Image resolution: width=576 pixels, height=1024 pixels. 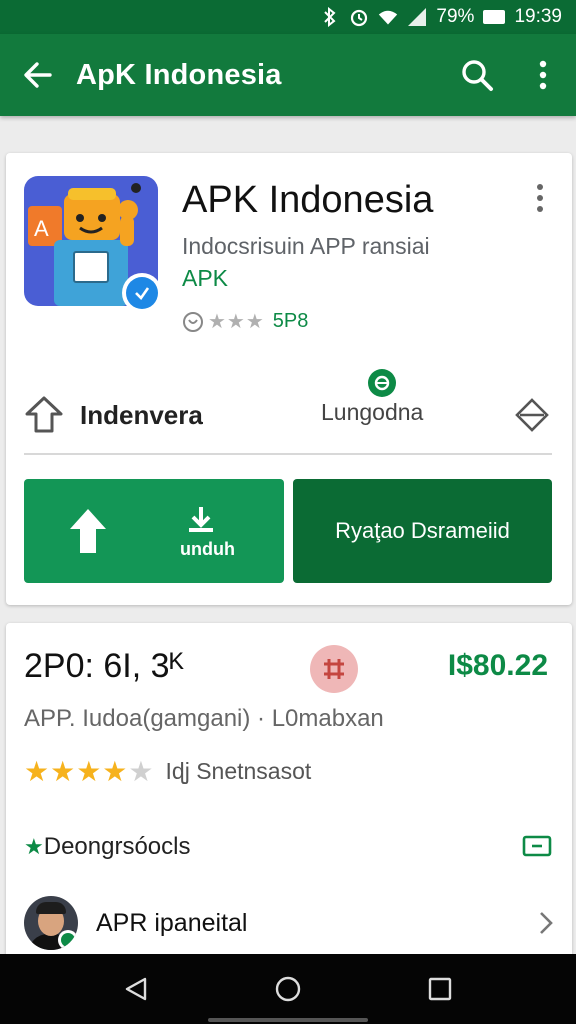 I want to click on app-category-link: APK, so click(x=205, y=278).